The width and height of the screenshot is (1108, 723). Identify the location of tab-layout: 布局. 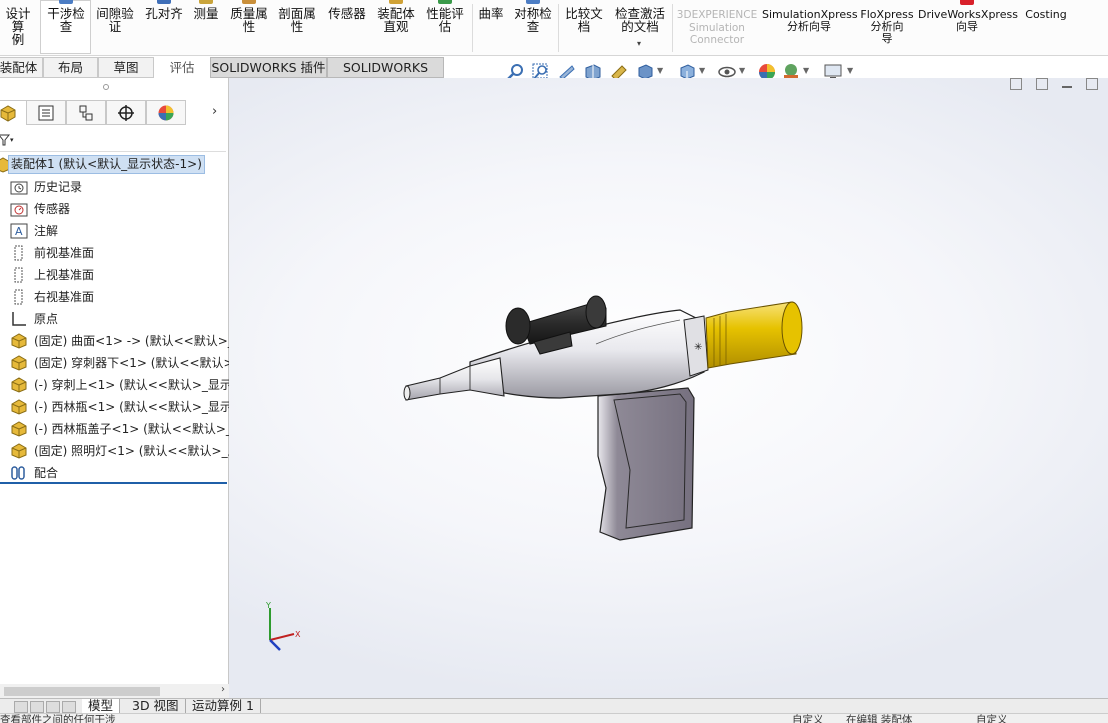
(70, 67).